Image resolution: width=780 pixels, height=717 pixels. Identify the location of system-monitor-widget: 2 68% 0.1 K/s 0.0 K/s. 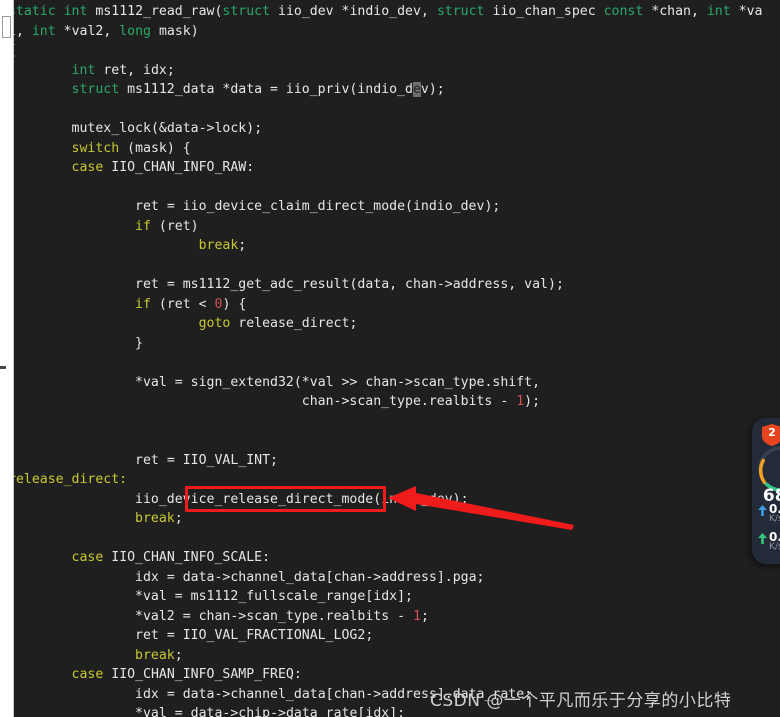
(766, 491).